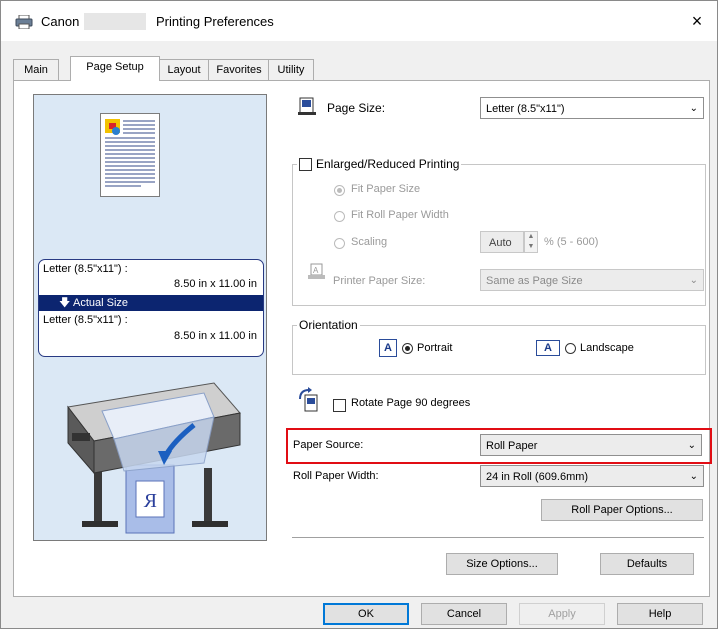 The height and width of the screenshot is (629, 718). What do you see at coordinates (339, 243) in the screenshot?
I see `scaling-radio` at bounding box center [339, 243].